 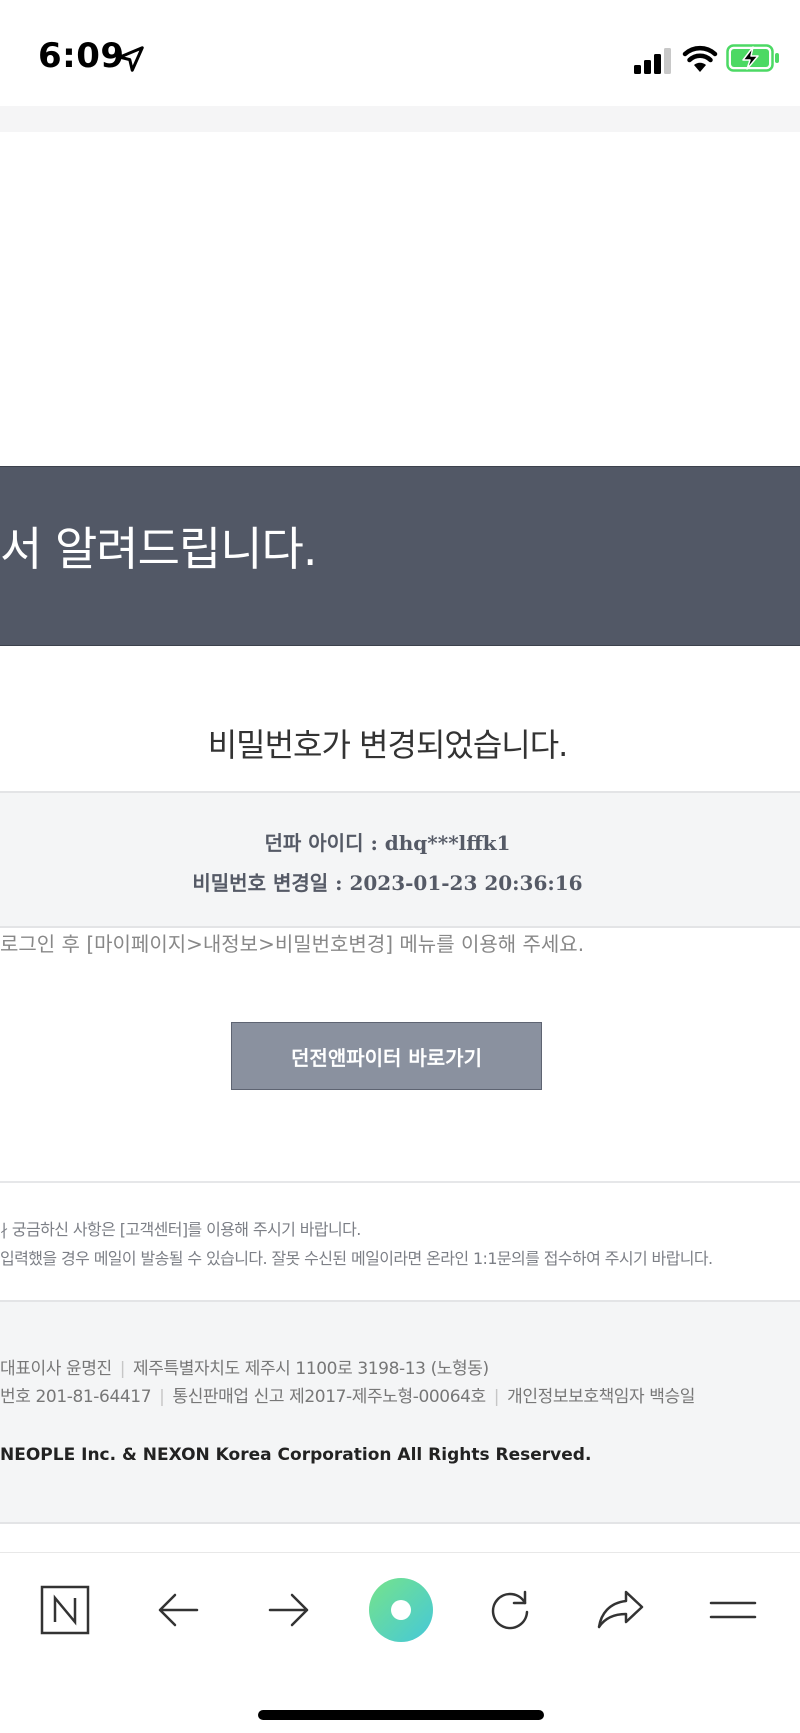 I want to click on signal-icon, so click(x=652, y=61).